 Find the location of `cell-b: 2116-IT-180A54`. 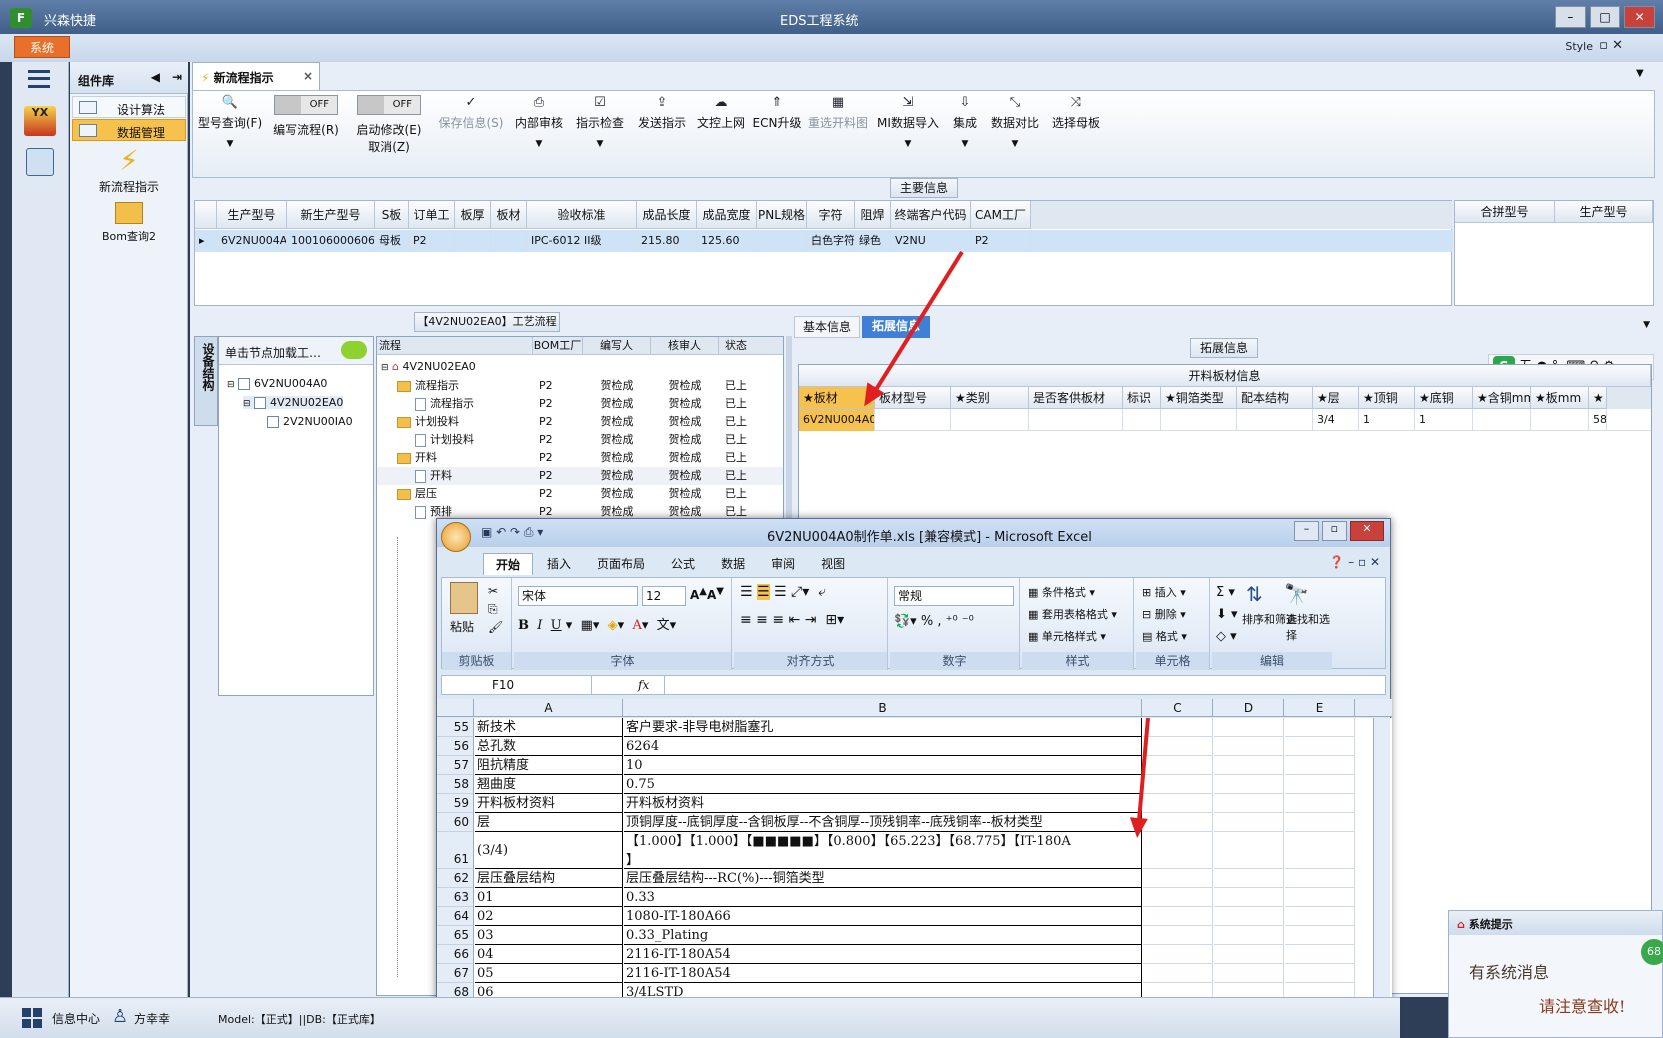

cell-b: 2116-IT-180A54 is located at coordinates (883, 973).